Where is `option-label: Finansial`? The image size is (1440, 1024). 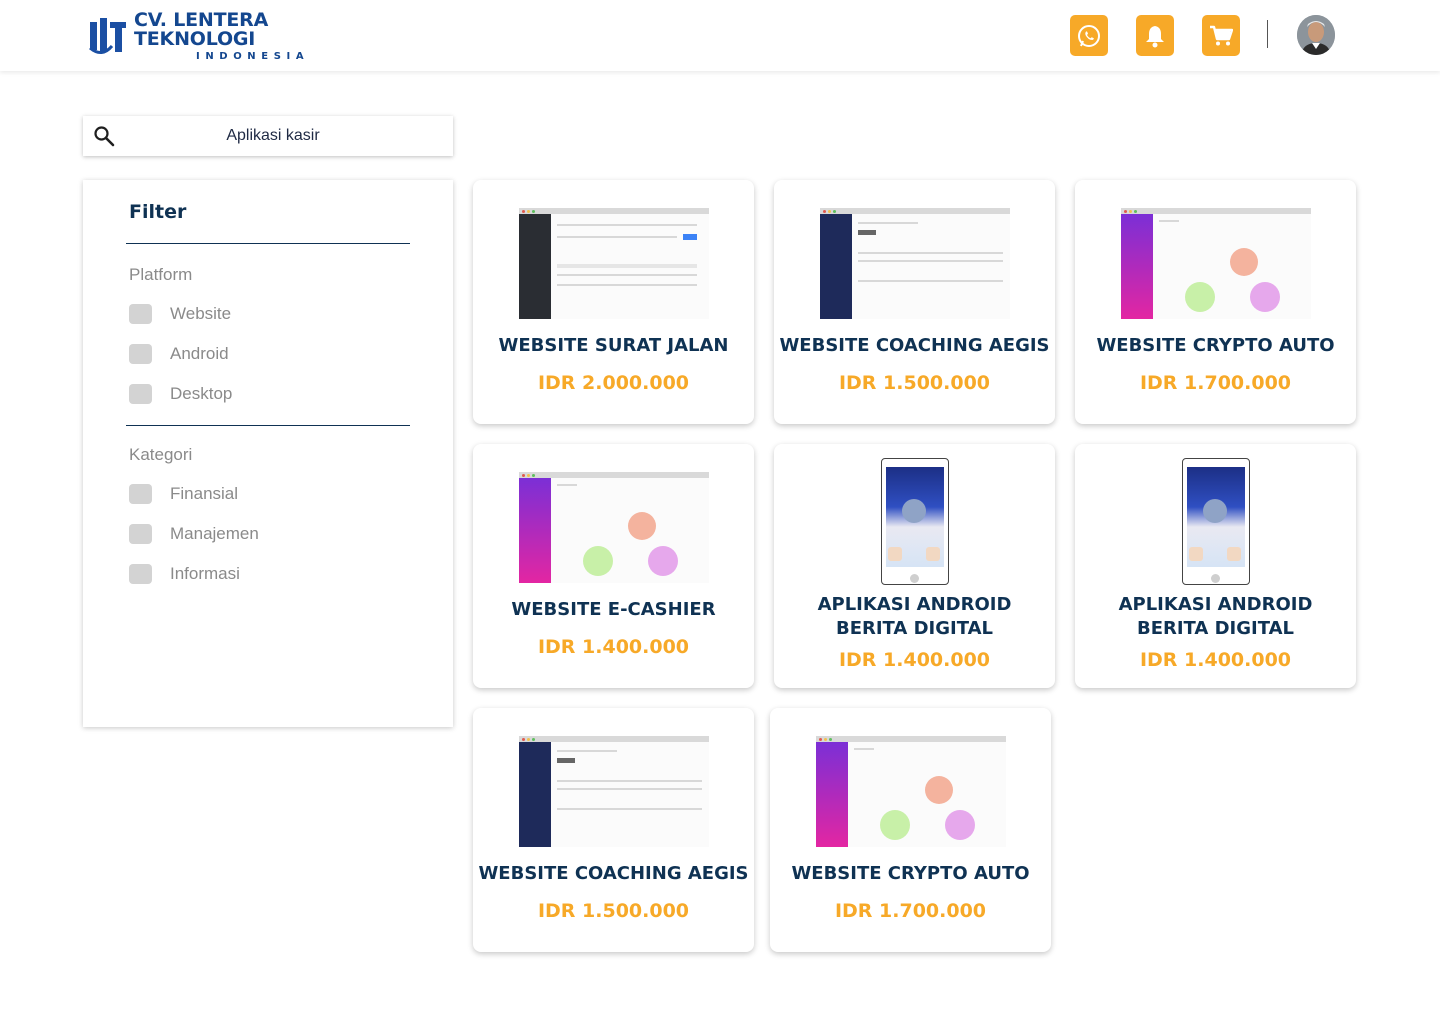
option-label: Finansial is located at coordinates (204, 493).